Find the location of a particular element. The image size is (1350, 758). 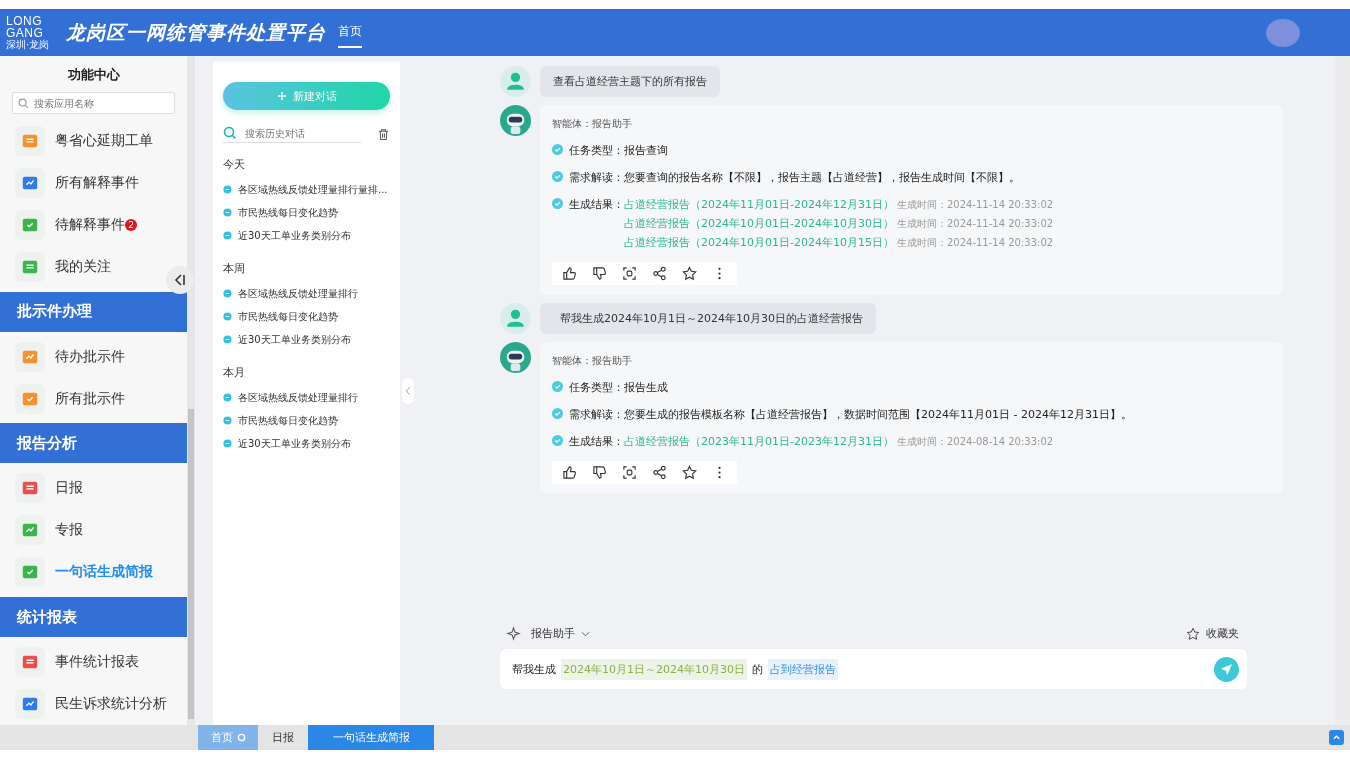

trash-icon is located at coordinates (383, 134).